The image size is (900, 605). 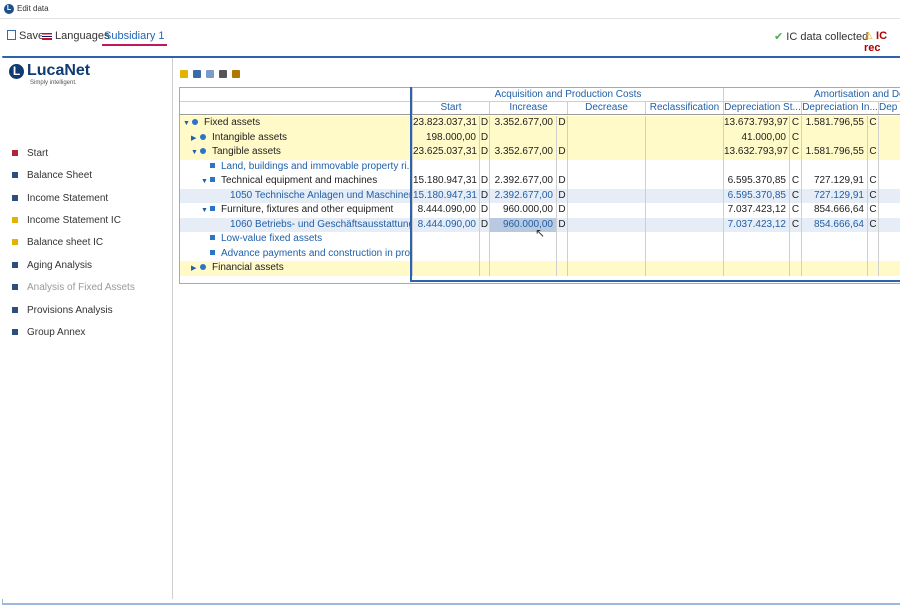 What do you see at coordinates (757, 123) in the screenshot?
I see `cell-dep_start: 13.673.793,97` at bounding box center [757, 123].